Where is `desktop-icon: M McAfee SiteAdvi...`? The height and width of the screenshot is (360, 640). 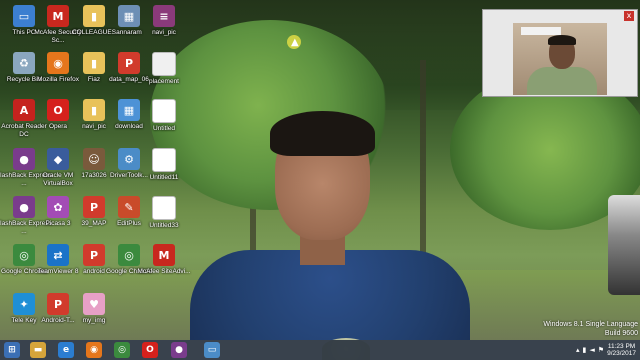
desktop-icon: M McAfee SiteAdvi... is located at coordinates (164, 260).